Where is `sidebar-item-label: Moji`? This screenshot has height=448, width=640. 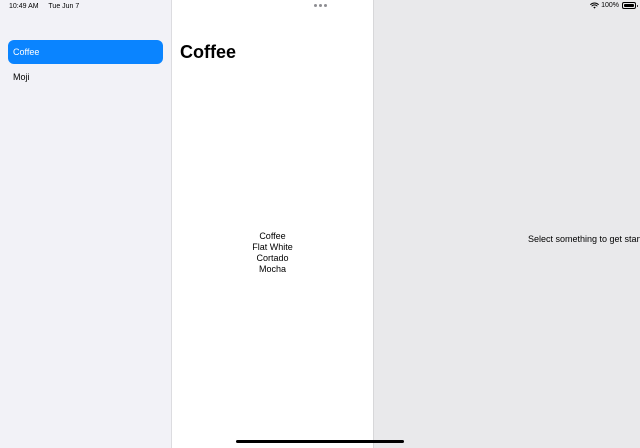 sidebar-item-label: Moji is located at coordinates (21, 77).